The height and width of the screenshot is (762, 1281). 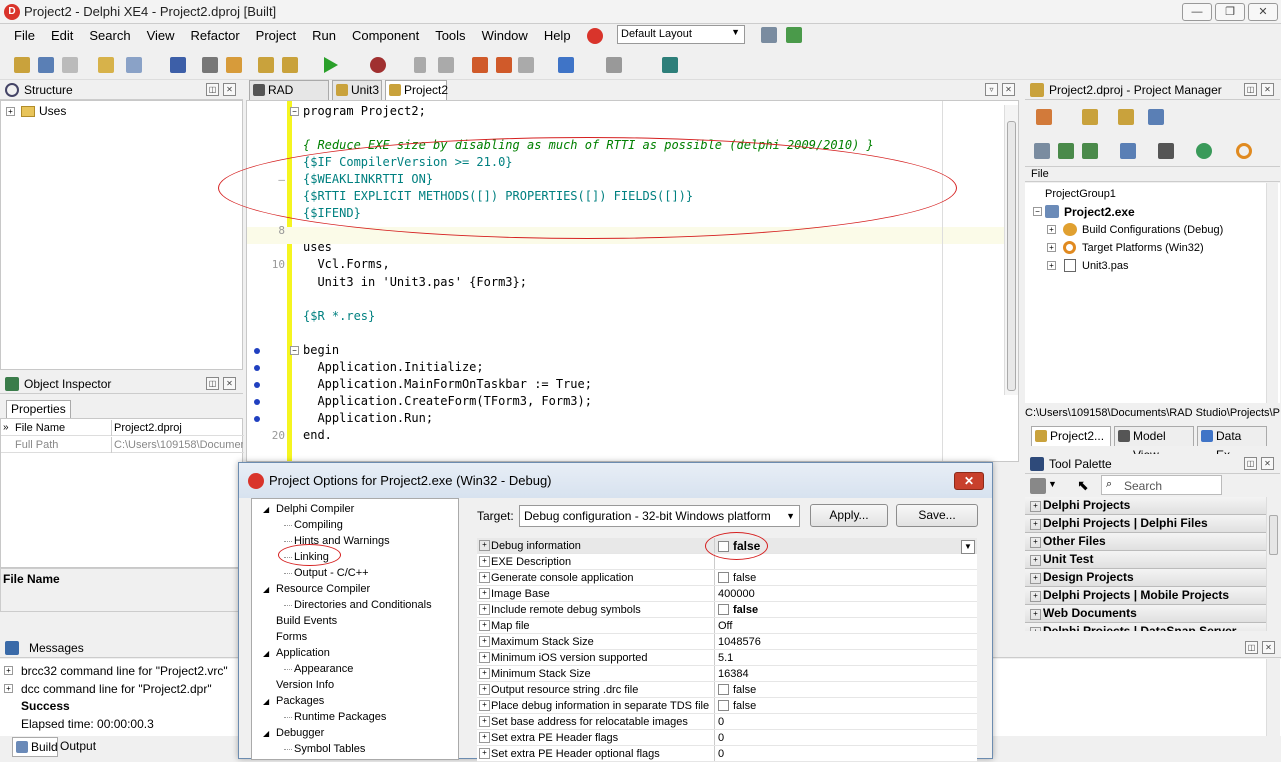 What do you see at coordinates (1105, 266) in the screenshot?
I see `tree-node-unit3: Unit3.pas` at bounding box center [1105, 266].